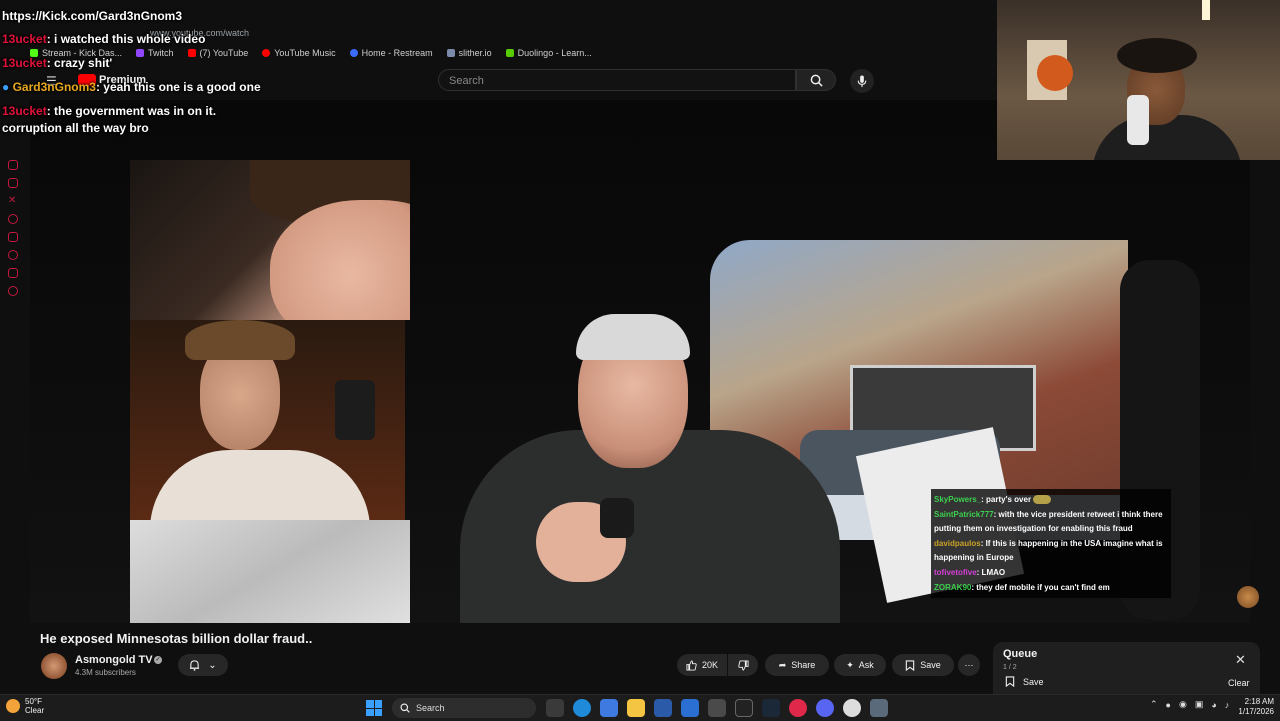 The height and width of the screenshot is (721, 1280). What do you see at coordinates (1020, 654) in the screenshot?
I see `queue-title: Queue` at bounding box center [1020, 654].